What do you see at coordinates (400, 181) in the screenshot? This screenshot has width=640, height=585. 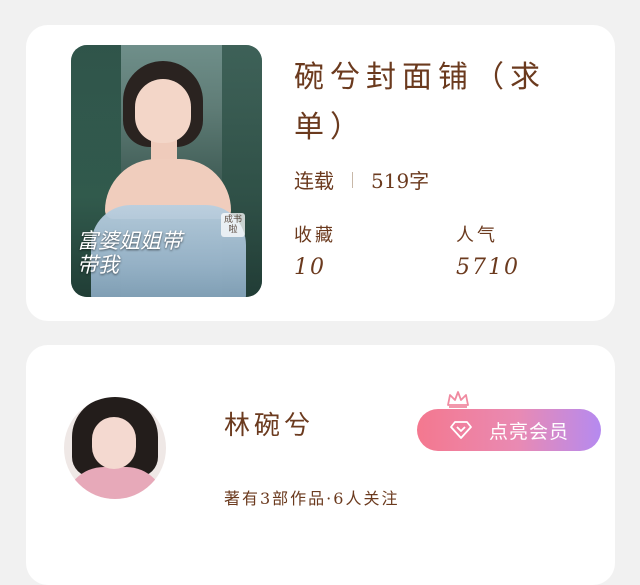 I see `book-word-count: 519字` at bounding box center [400, 181].